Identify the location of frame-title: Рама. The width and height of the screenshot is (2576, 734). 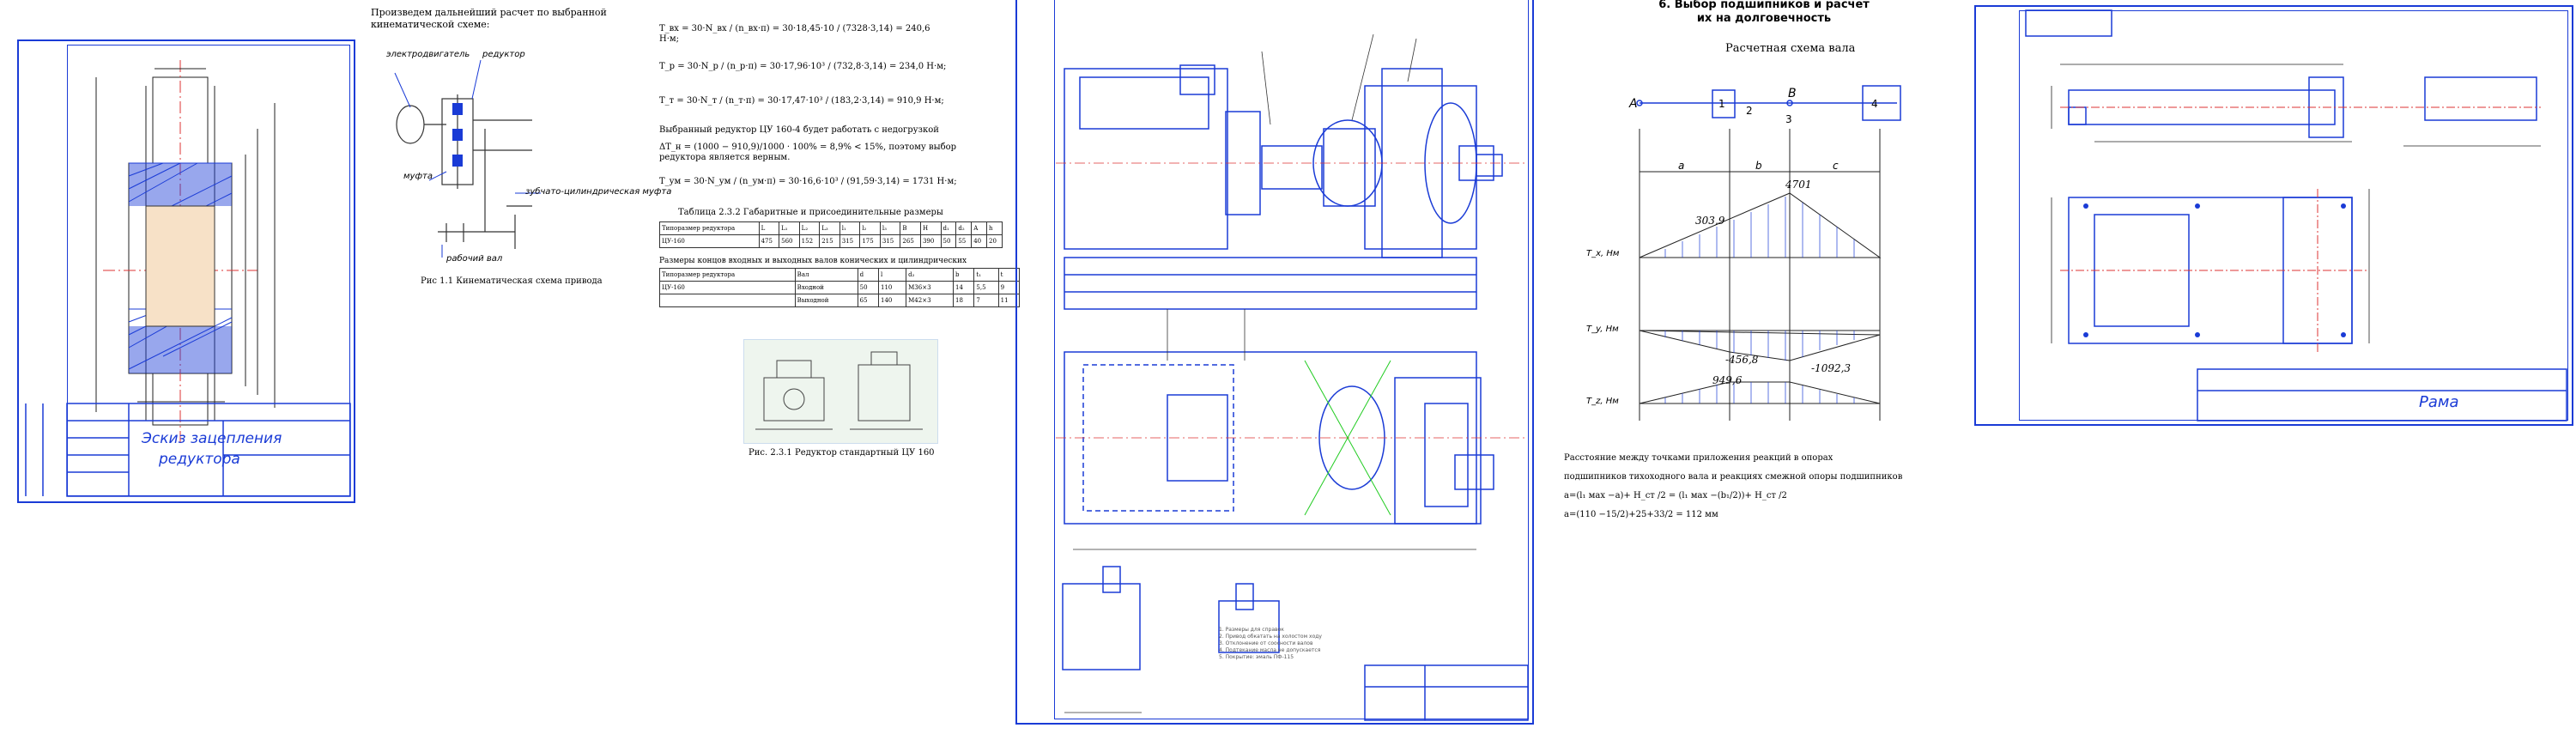
(2439, 402).